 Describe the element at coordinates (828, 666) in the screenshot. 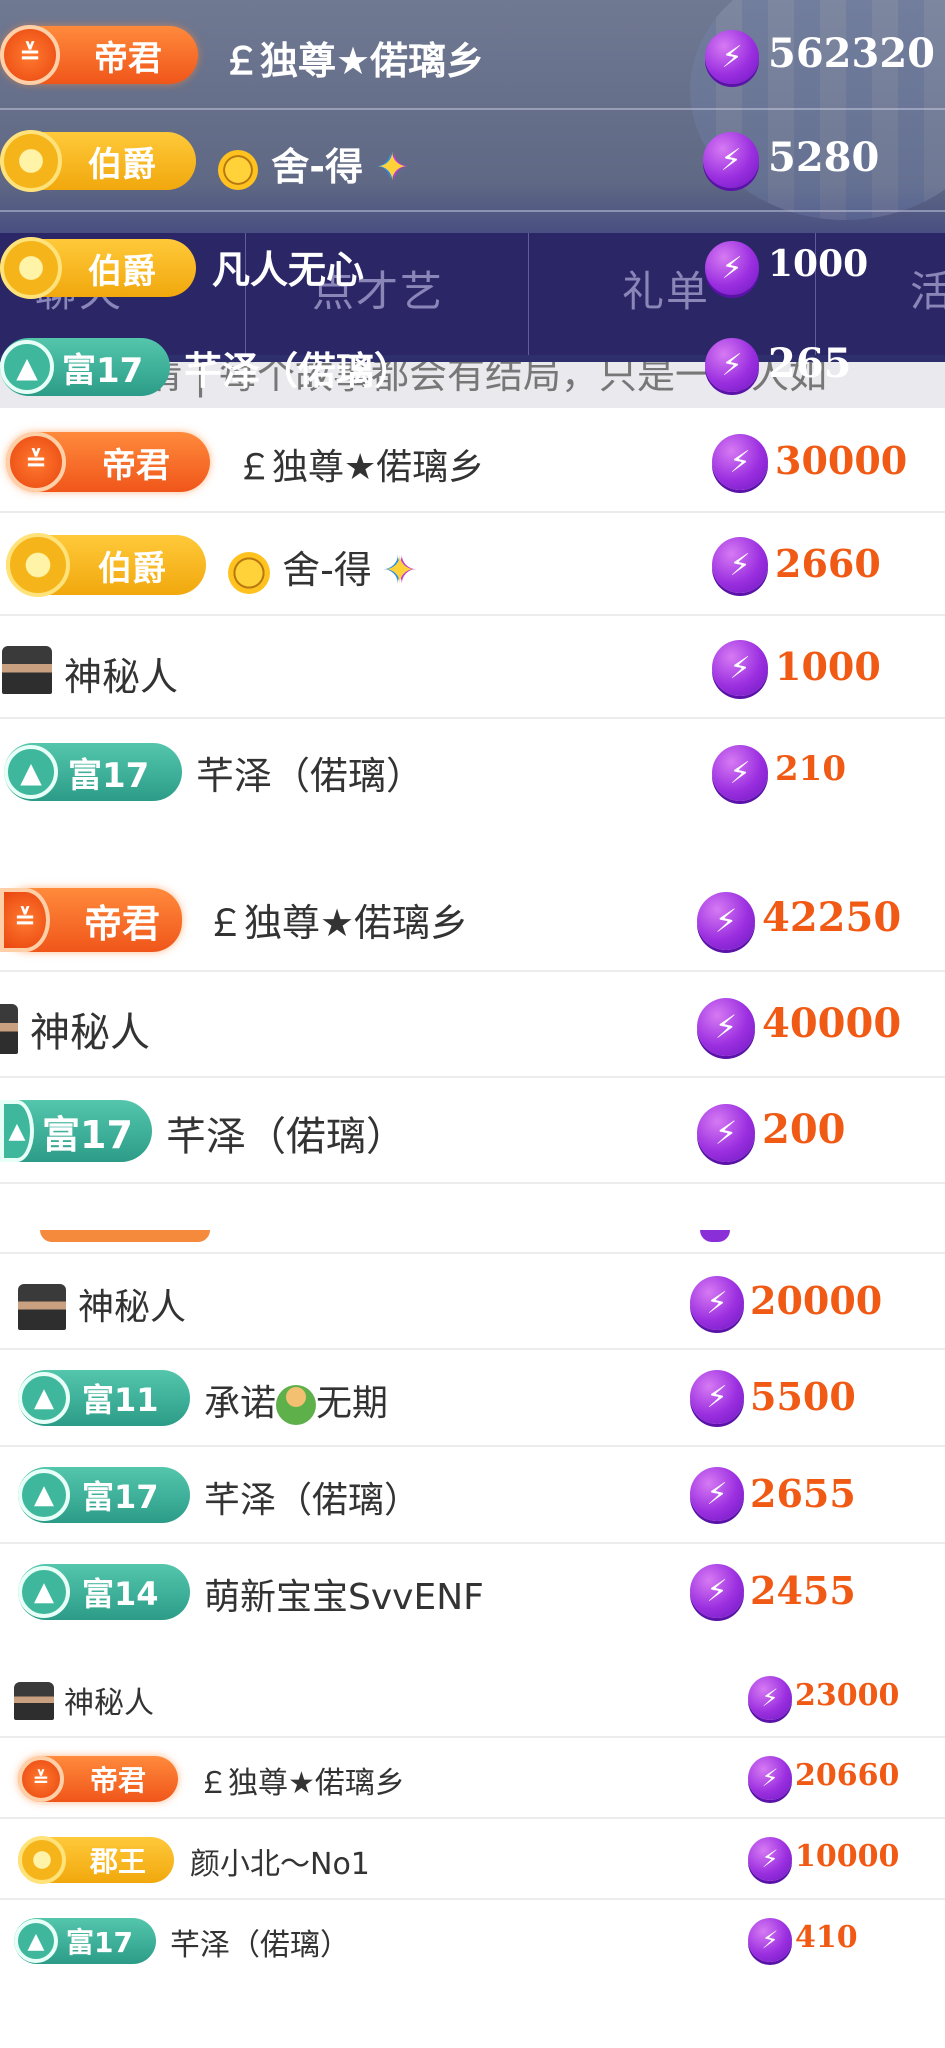

I see `gift-value: 1000` at that location.